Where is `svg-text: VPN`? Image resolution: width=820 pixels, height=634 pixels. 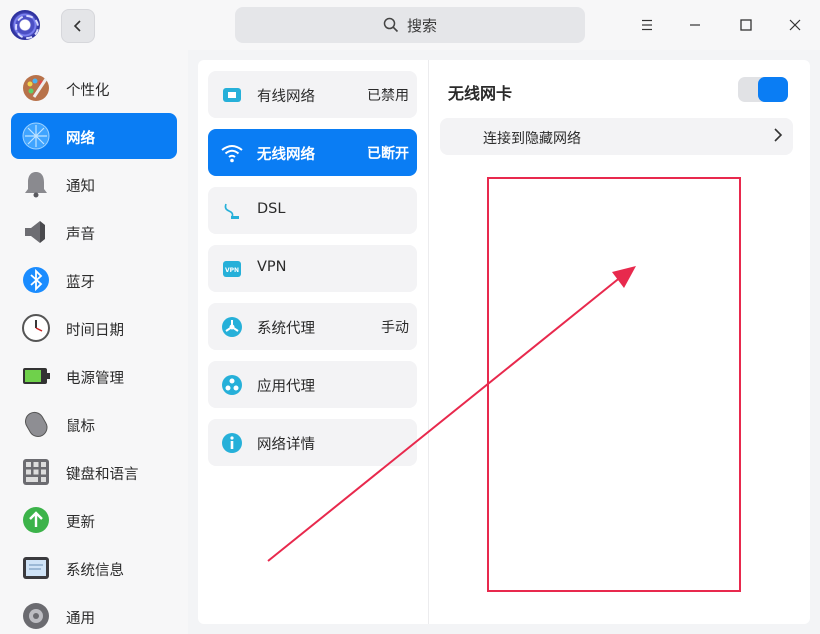
svg-text: VPN is located at coordinates (232, 270).